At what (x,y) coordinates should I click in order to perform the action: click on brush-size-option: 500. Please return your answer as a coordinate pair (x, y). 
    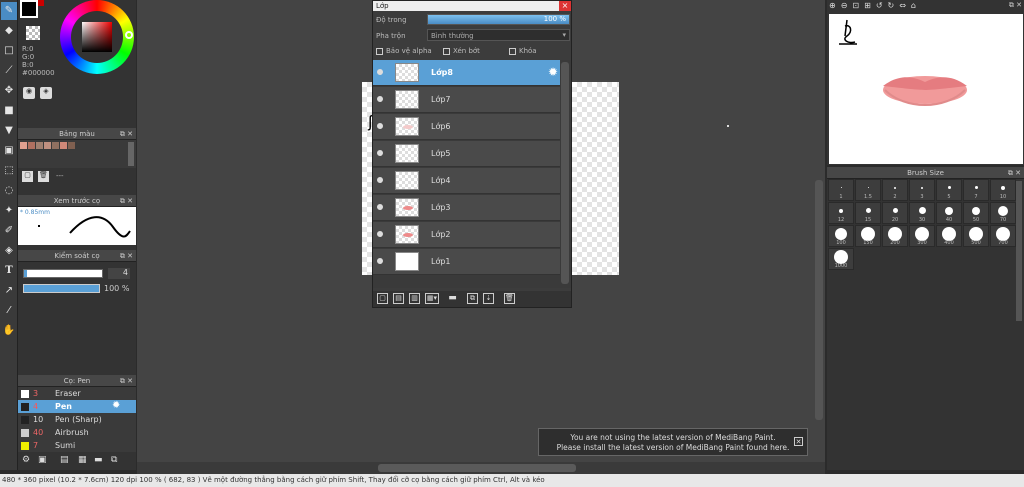
    Looking at the image, I should click on (976, 236).